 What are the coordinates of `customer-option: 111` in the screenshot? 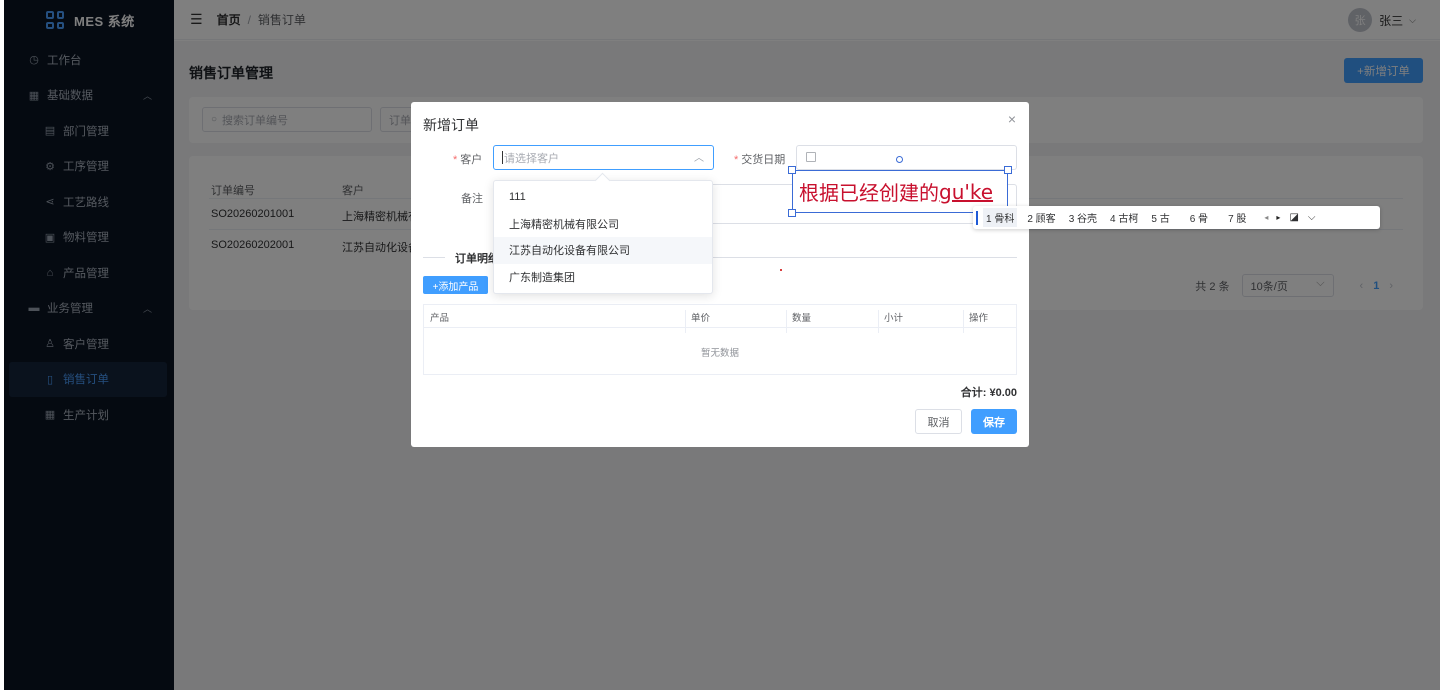 It's located at (603, 197).